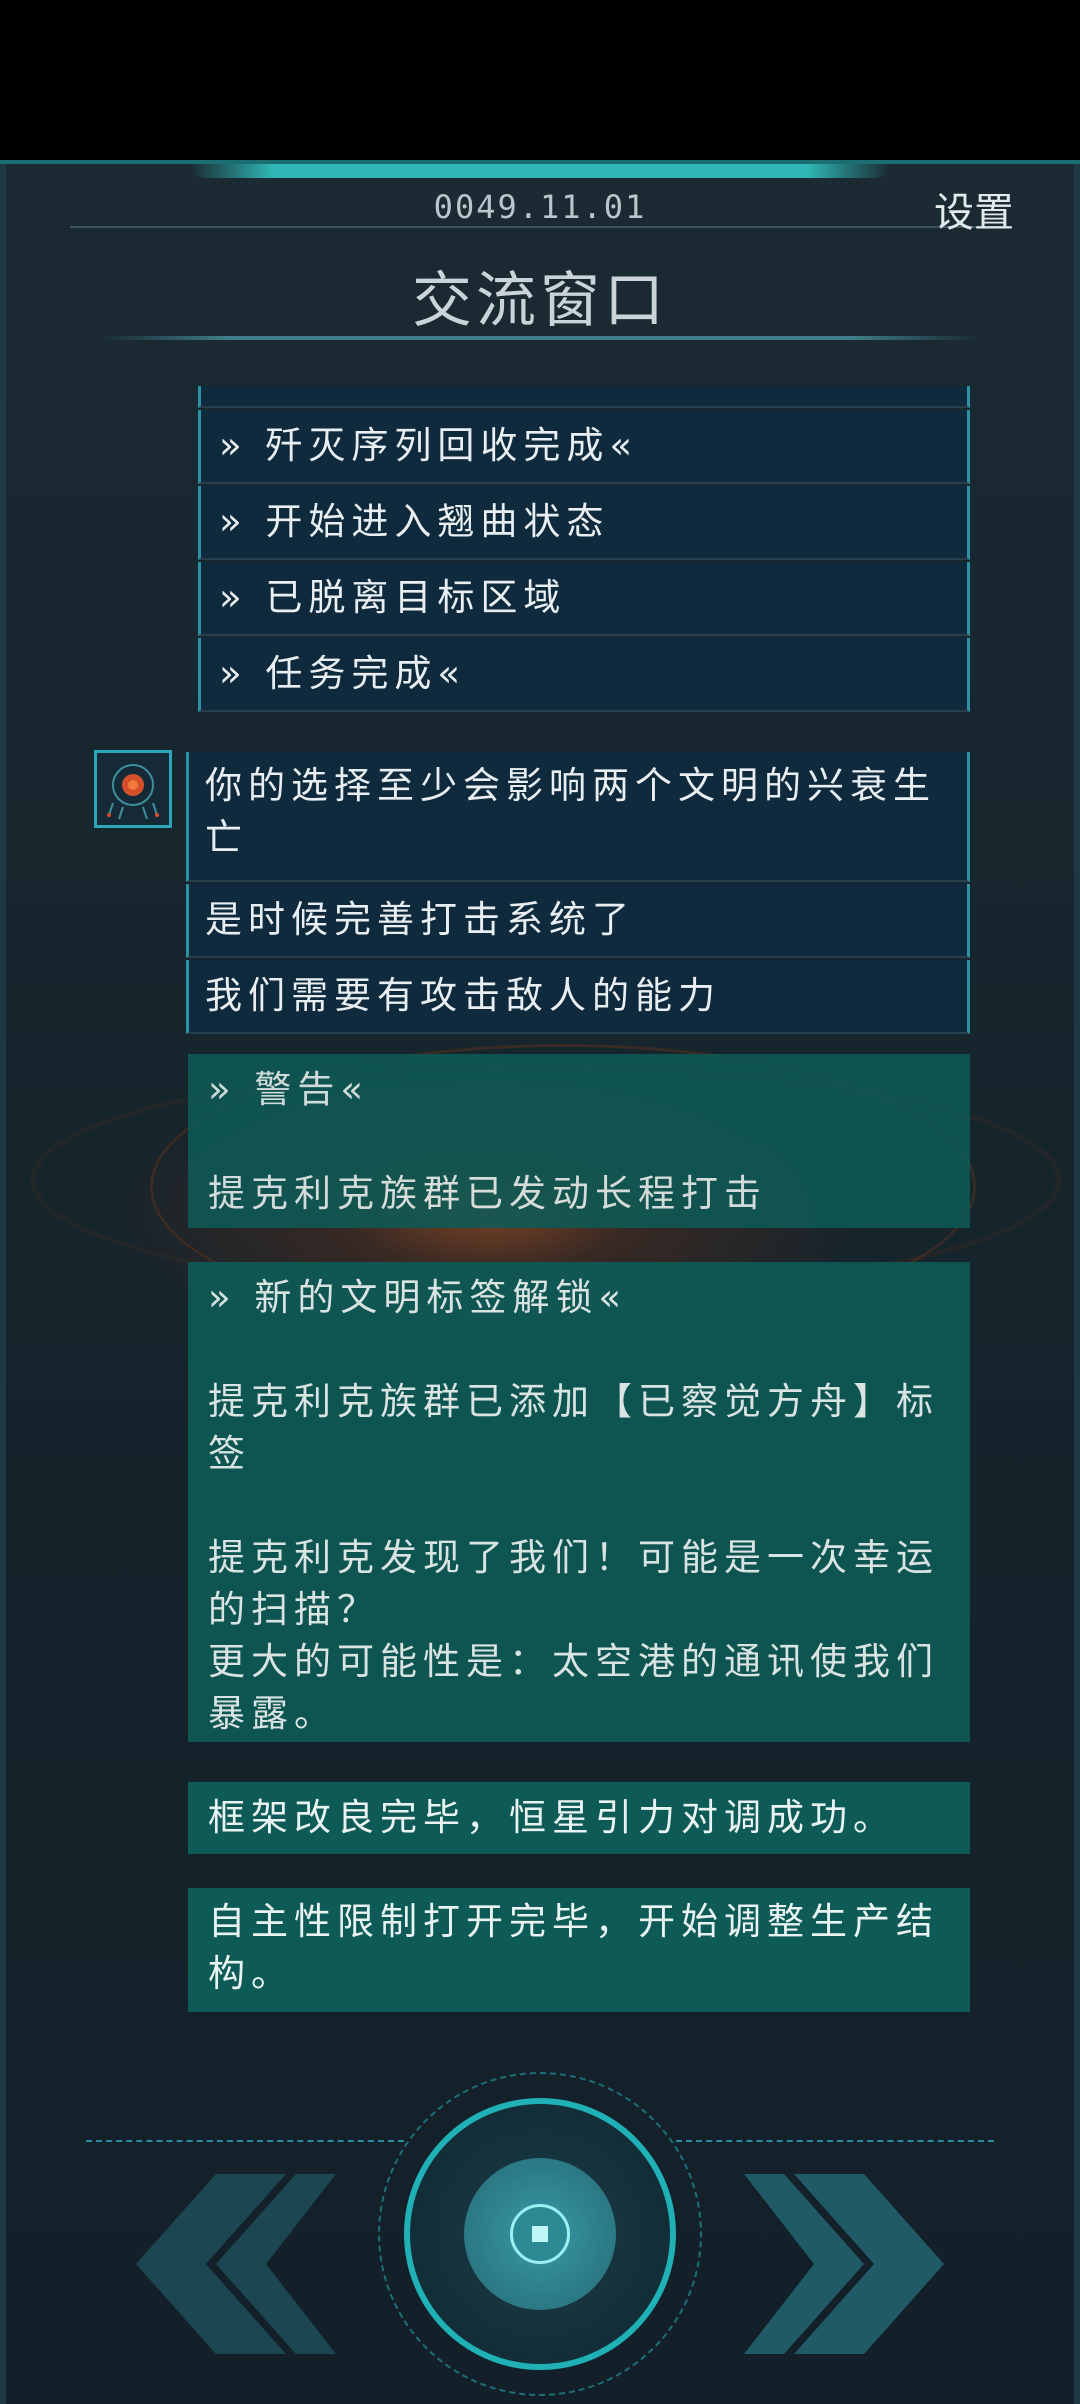 The image size is (1080, 2404). What do you see at coordinates (393, 597) in the screenshot?
I see `log-item-text: » 已脱离目标区域` at bounding box center [393, 597].